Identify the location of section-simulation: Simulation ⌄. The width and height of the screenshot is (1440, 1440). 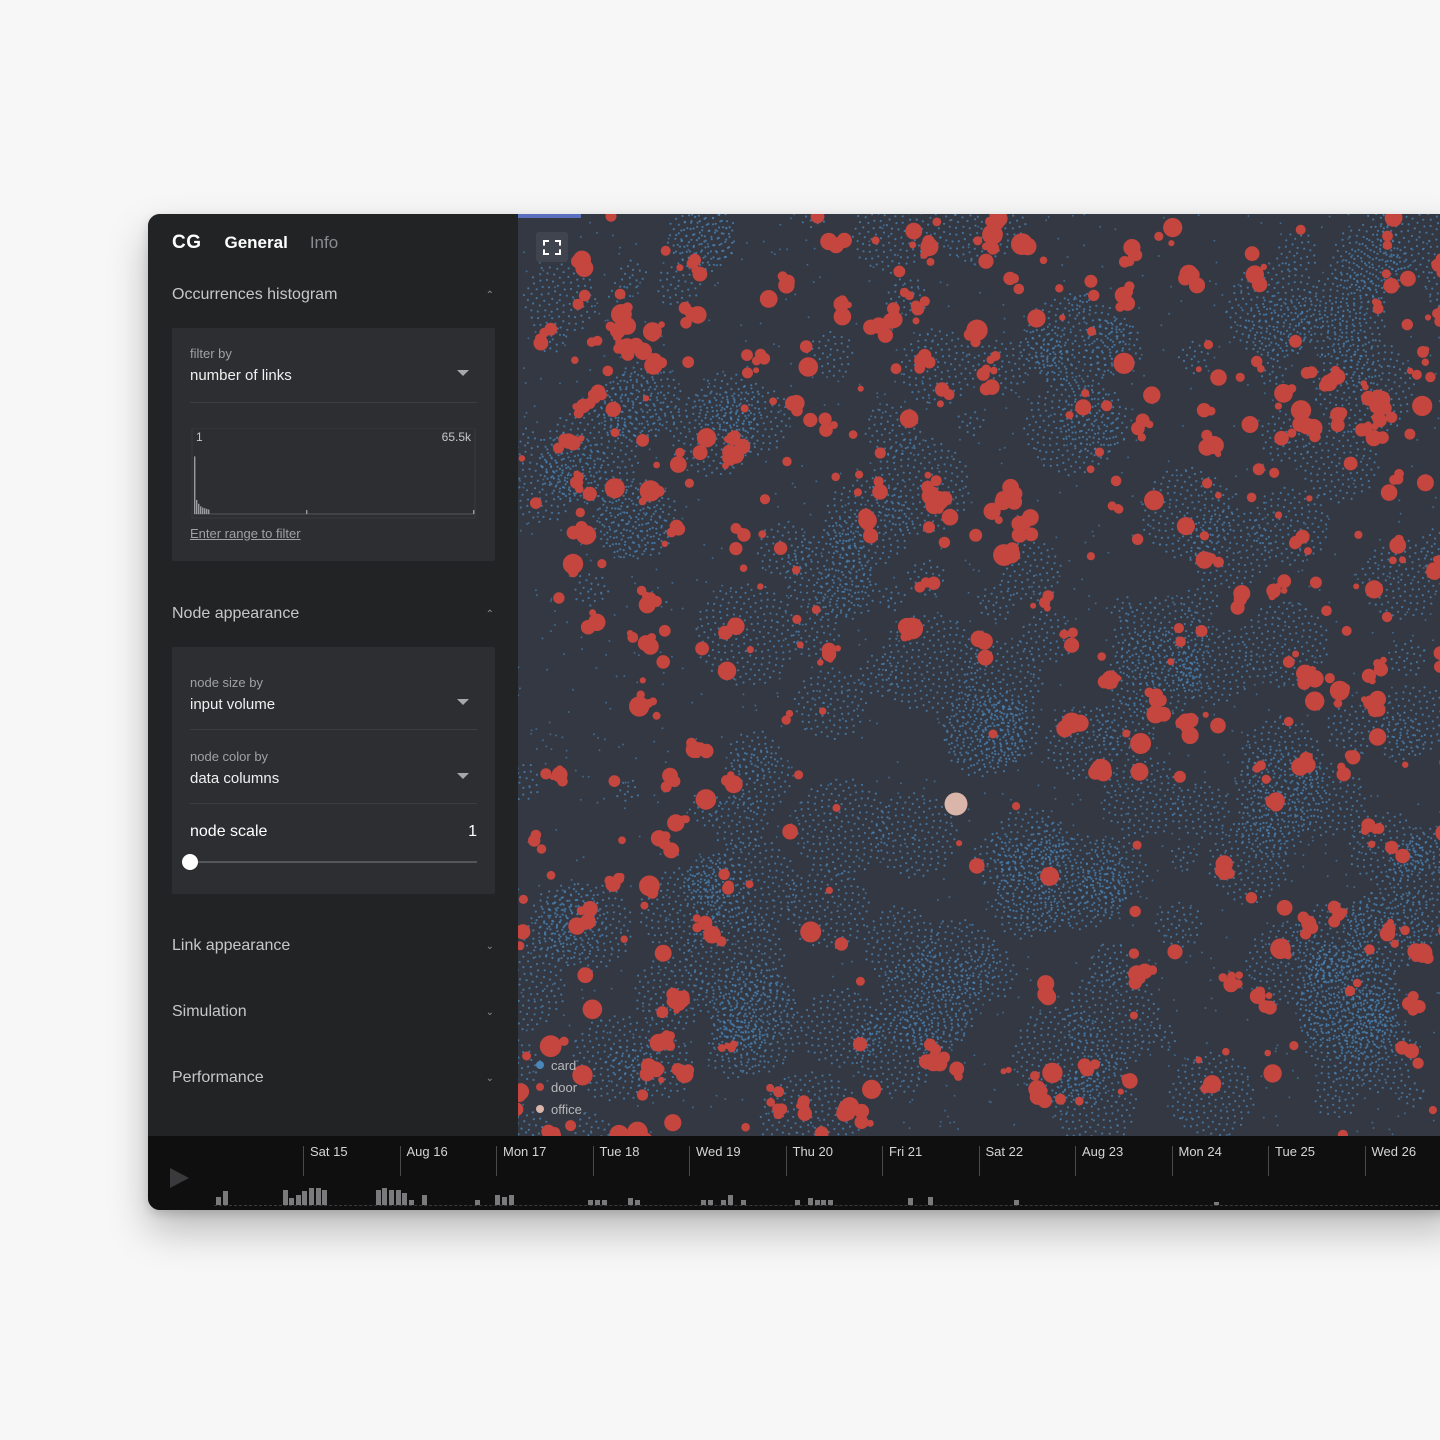
(333, 1012).